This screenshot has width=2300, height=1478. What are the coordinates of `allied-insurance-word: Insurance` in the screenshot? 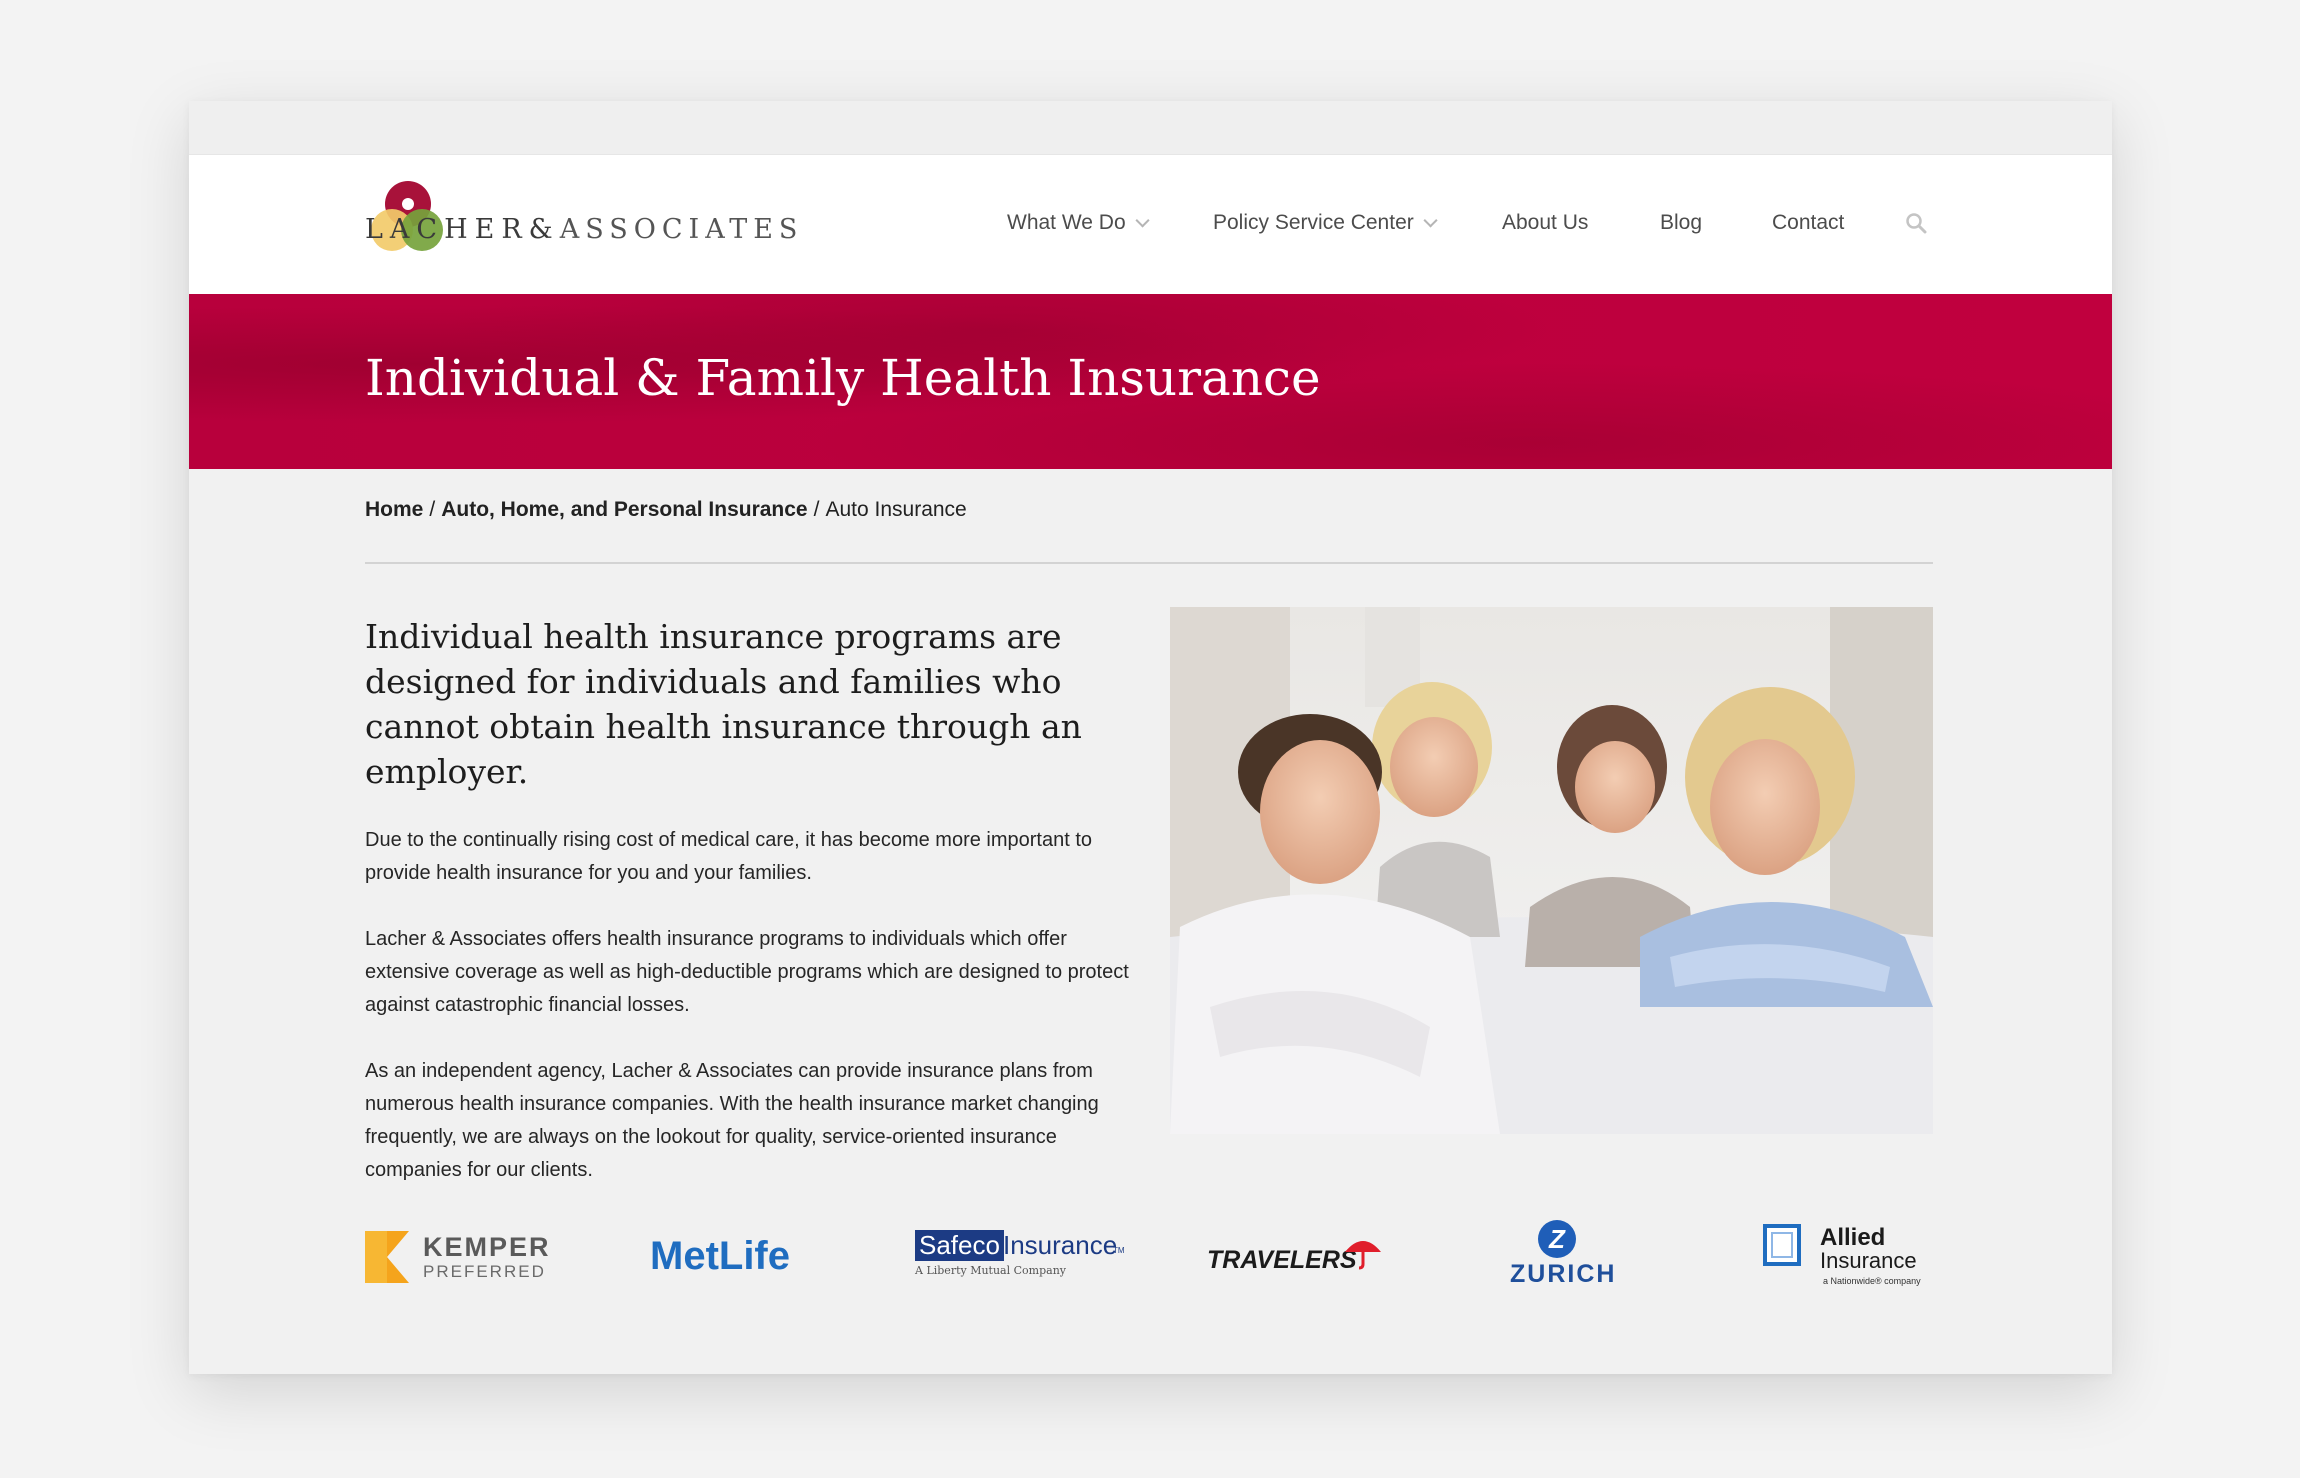 It's located at (1868, 1260).